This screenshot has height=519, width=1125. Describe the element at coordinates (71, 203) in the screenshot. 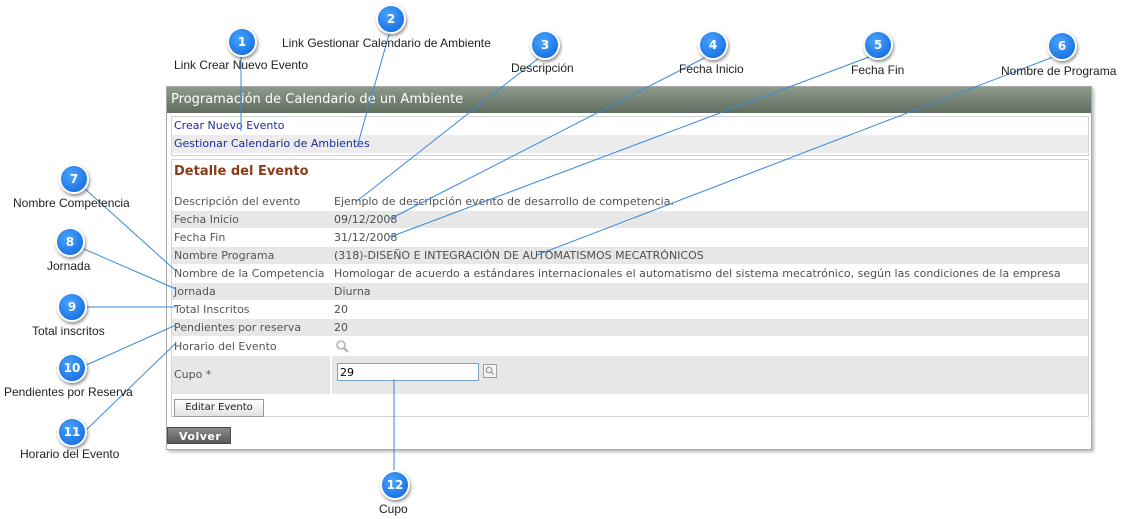

I see `callout-label-7: Nombre Competencia` at that location.